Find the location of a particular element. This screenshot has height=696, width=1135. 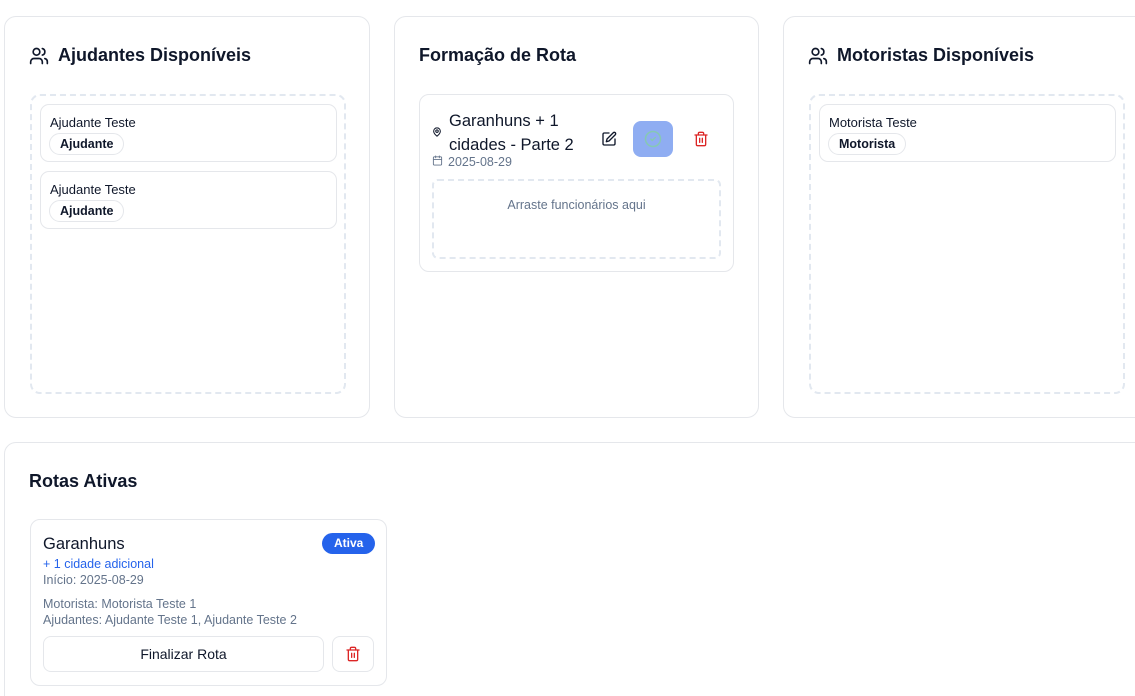

route-draft-date: 2025-08-29 is located at coordinates (480, 162).